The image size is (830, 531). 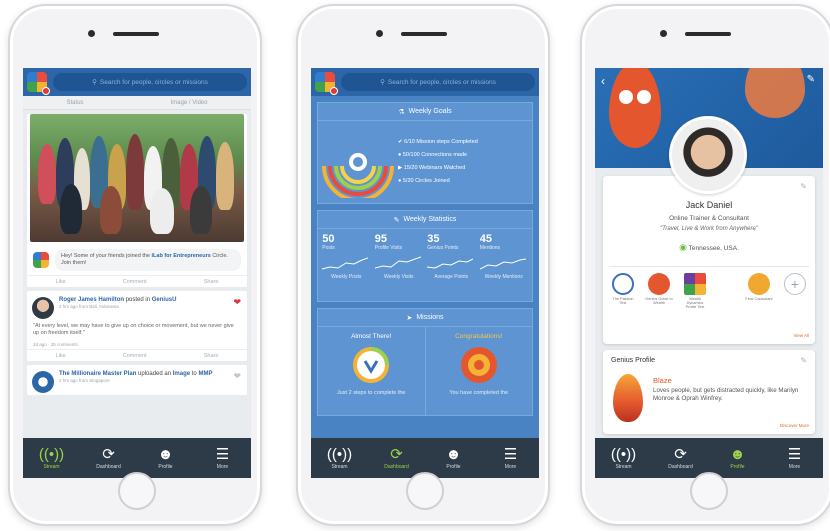 What do you see at coordinates (680, 466) in the screenshot?
I see `tab-label: Dashboard` at bounding box center [680, 466].